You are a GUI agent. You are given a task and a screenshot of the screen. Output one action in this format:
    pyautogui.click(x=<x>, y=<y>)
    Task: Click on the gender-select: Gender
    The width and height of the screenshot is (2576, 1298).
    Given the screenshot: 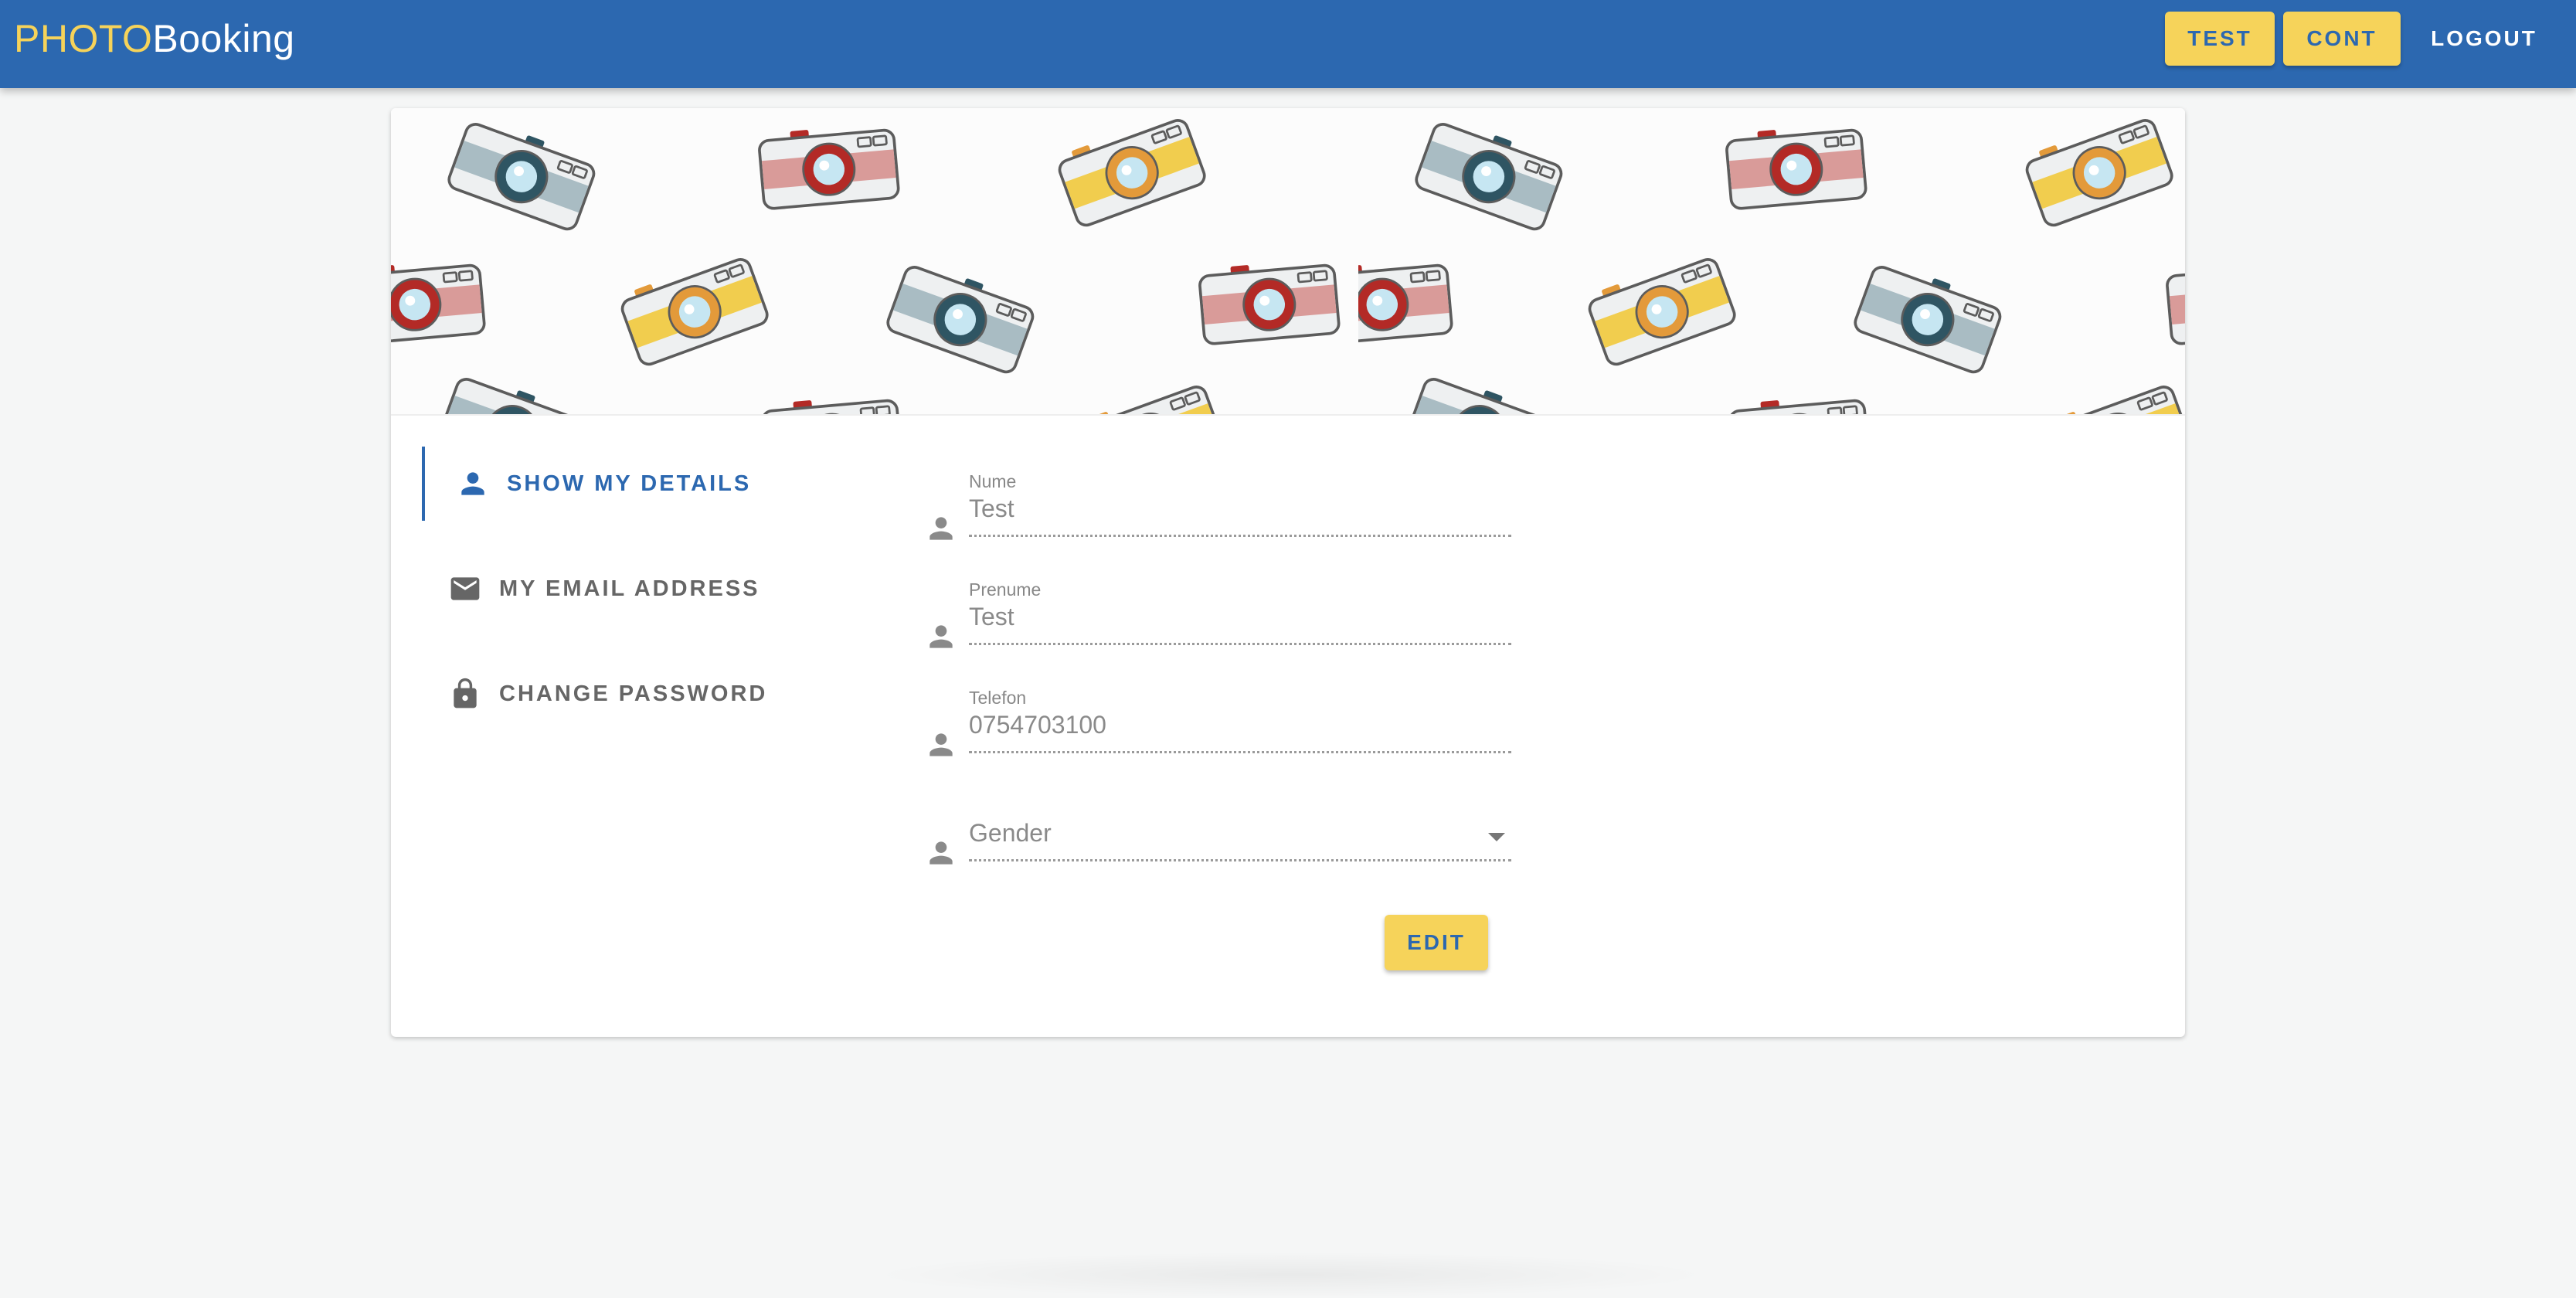 What is the action you would take?
    pyautogui.click(x=1225, y=850)
    